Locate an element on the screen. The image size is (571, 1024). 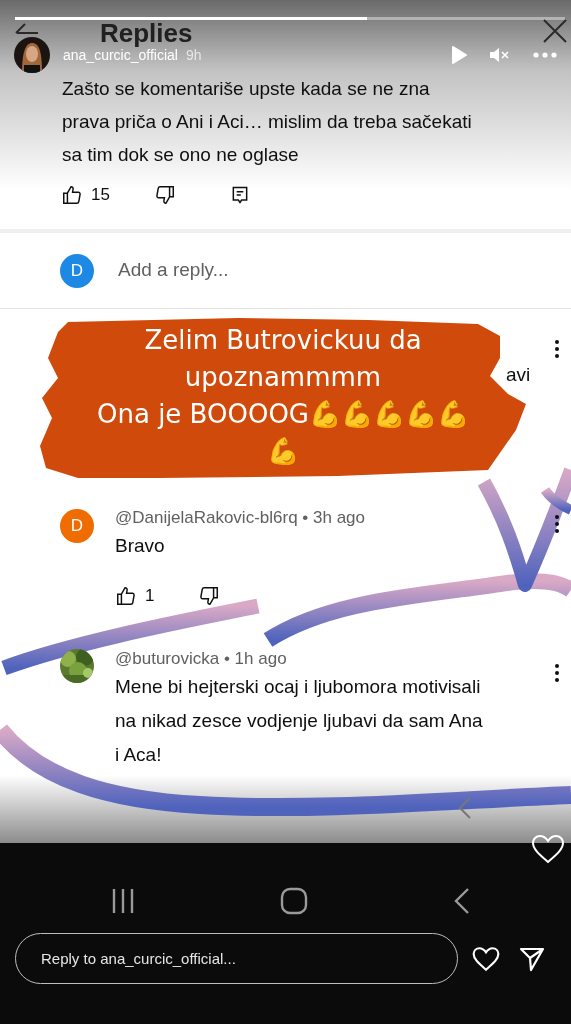
story-time: 9h is located at coordinates (193, 55).